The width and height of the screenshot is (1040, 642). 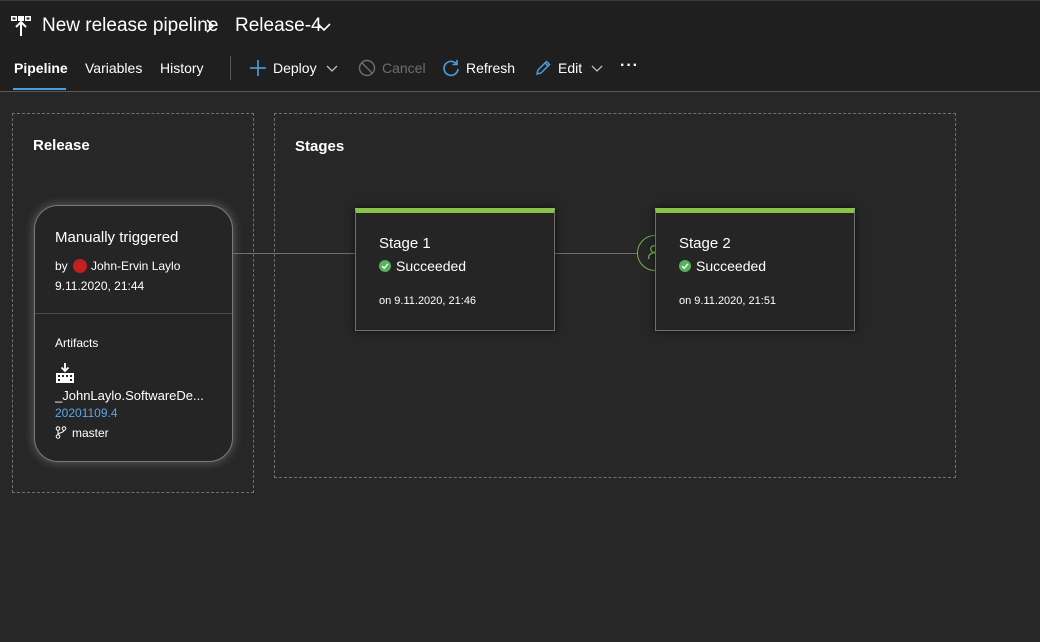 I want to click on author-name: John-Ervin Laylo, so click(x=136, y=266).